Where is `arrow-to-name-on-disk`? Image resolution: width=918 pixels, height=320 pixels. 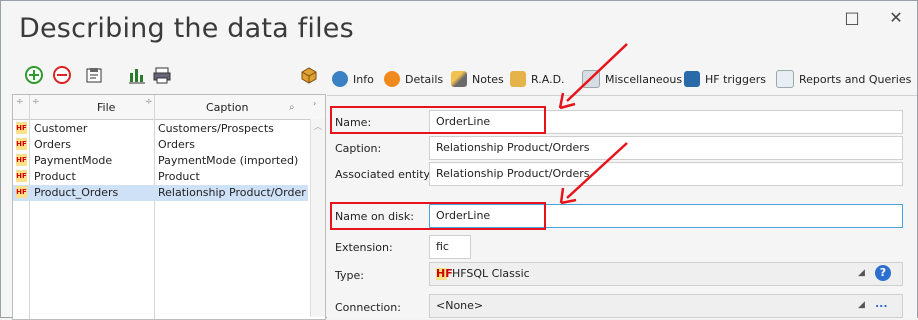
arrow-to-name-on-disk is located at coordinates (593, 173).